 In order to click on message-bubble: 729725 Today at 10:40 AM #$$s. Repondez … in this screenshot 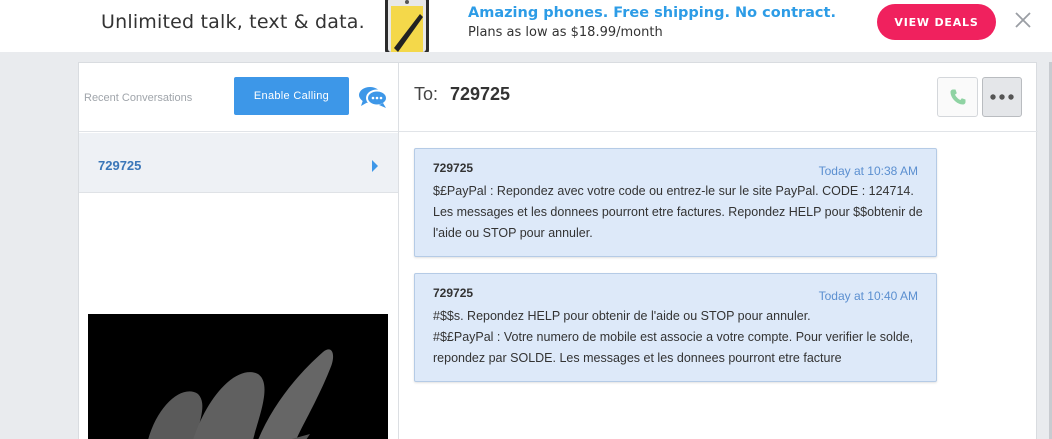, I will do `click(675, 327)`.